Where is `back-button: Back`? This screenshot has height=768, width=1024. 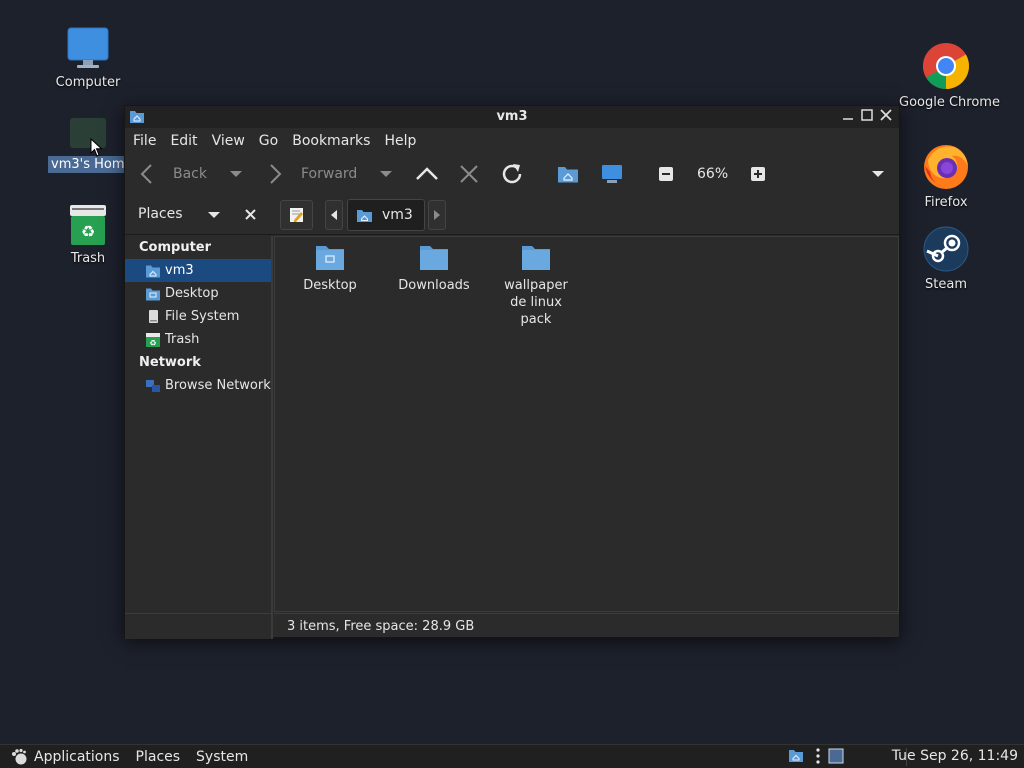
back-button: Back is located at coordinates (173, 174).